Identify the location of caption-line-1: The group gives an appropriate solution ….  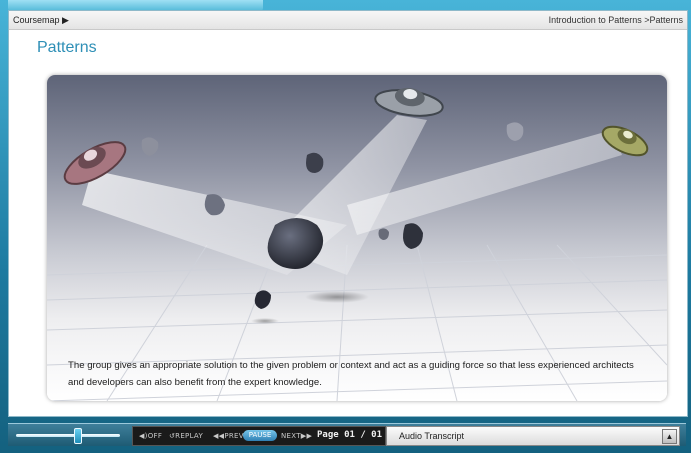
(351, 365).